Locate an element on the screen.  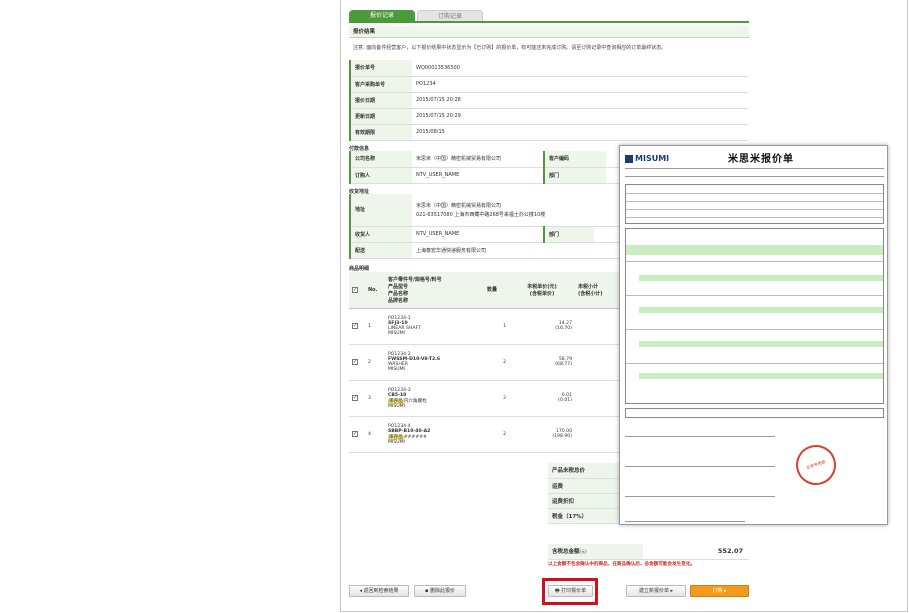
col-part-label: 客户零件号/规格号/料号 is located at coordinates (415, 279).